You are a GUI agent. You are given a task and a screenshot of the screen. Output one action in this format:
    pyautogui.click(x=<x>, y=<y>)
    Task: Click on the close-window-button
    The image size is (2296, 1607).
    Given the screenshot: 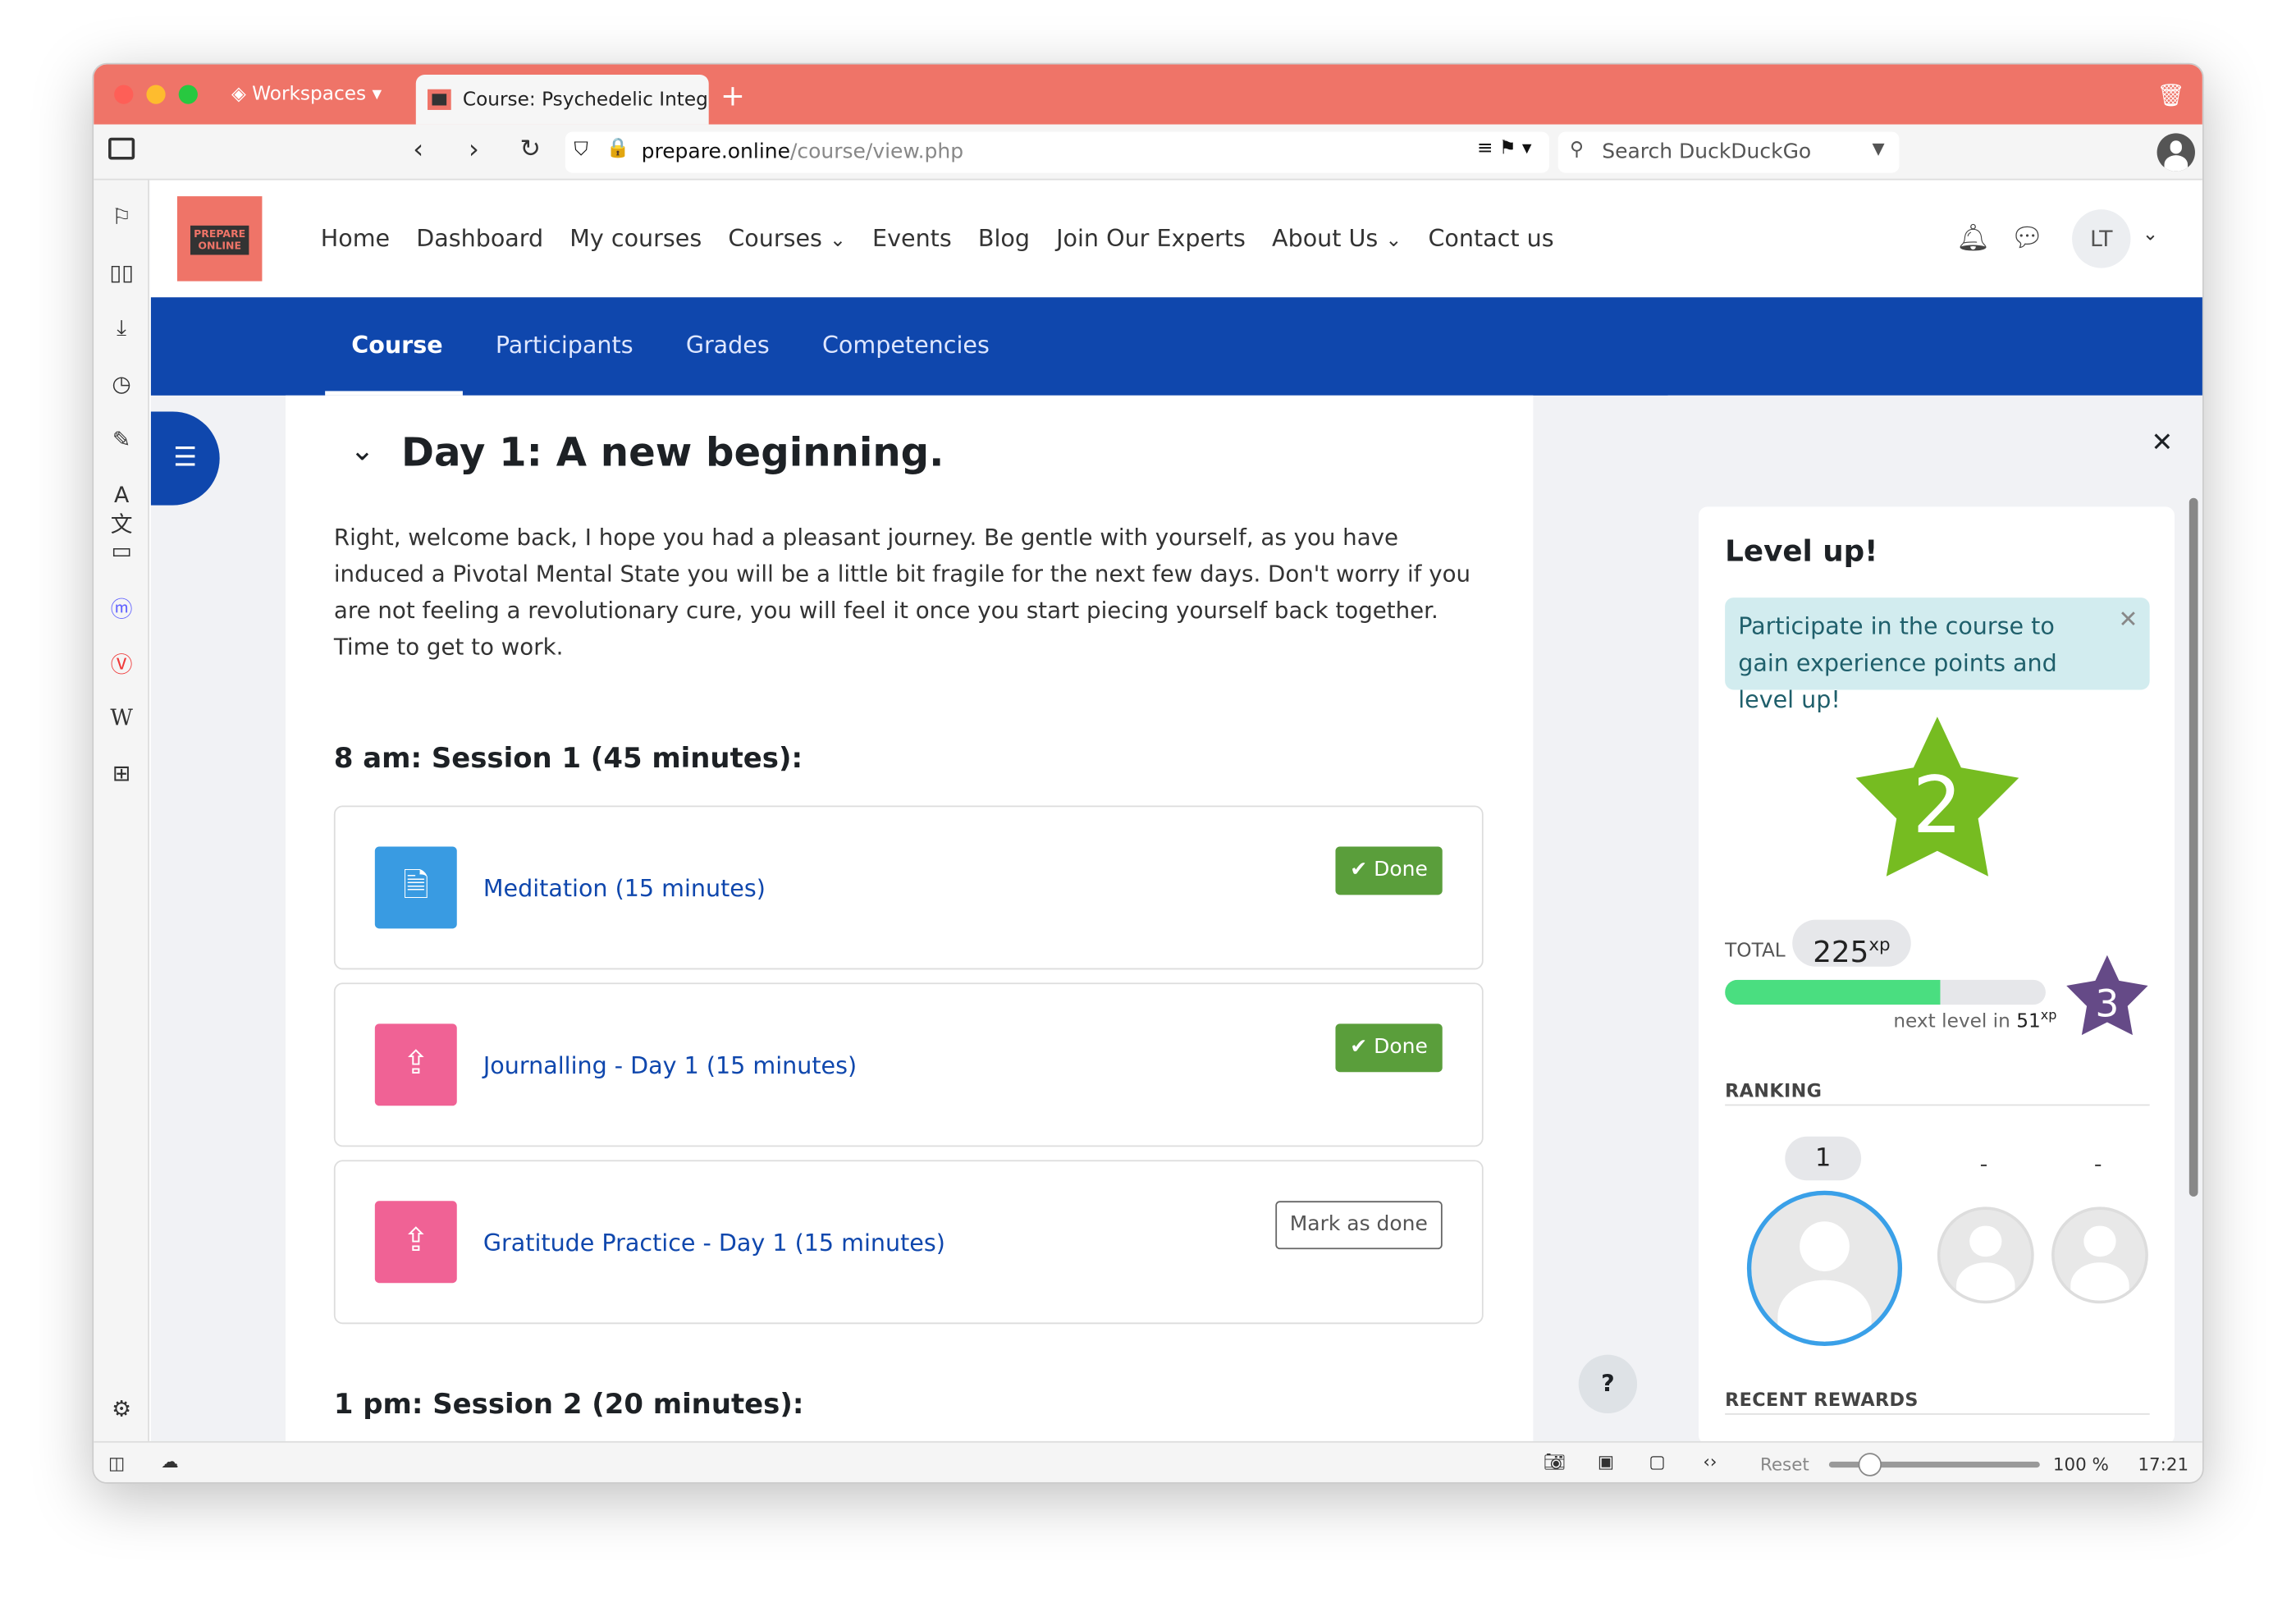 What is the action you would take?
    pyautogui.click(x=124, y=94)
    